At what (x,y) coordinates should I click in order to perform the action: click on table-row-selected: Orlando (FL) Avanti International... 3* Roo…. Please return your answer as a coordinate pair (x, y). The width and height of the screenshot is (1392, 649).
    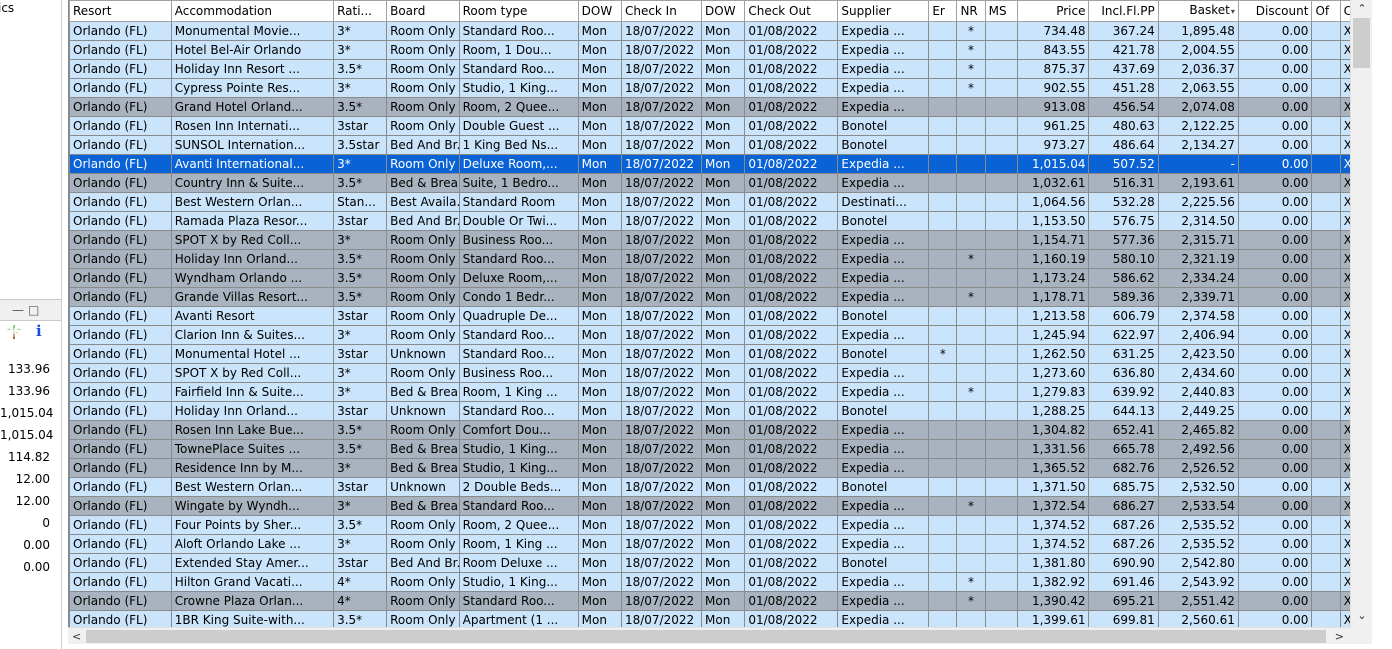
    Looking at the image, I should click on (720, 164).